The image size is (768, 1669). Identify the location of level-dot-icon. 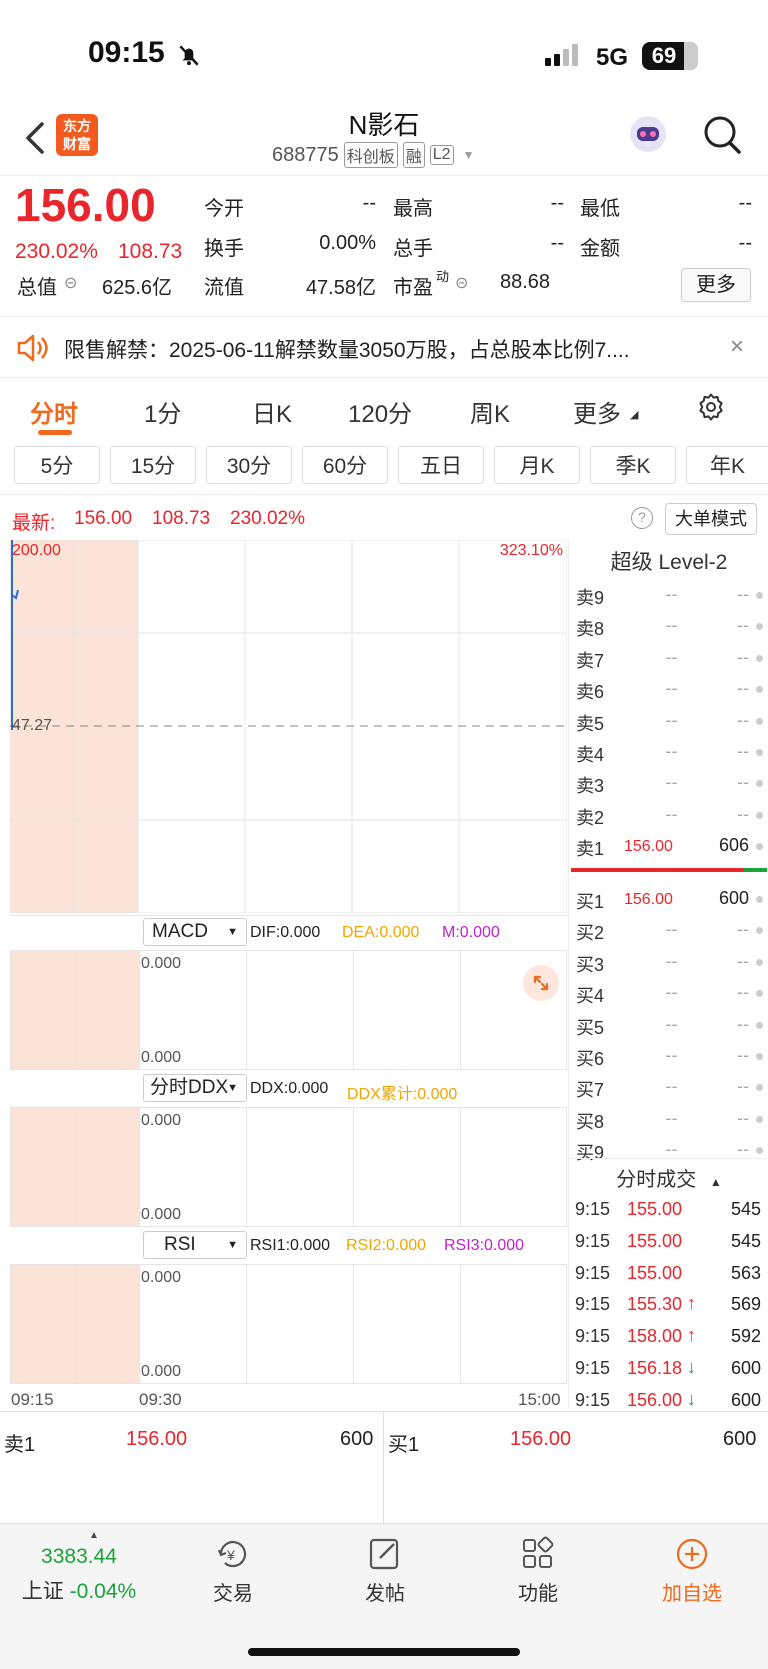
(759, 721).